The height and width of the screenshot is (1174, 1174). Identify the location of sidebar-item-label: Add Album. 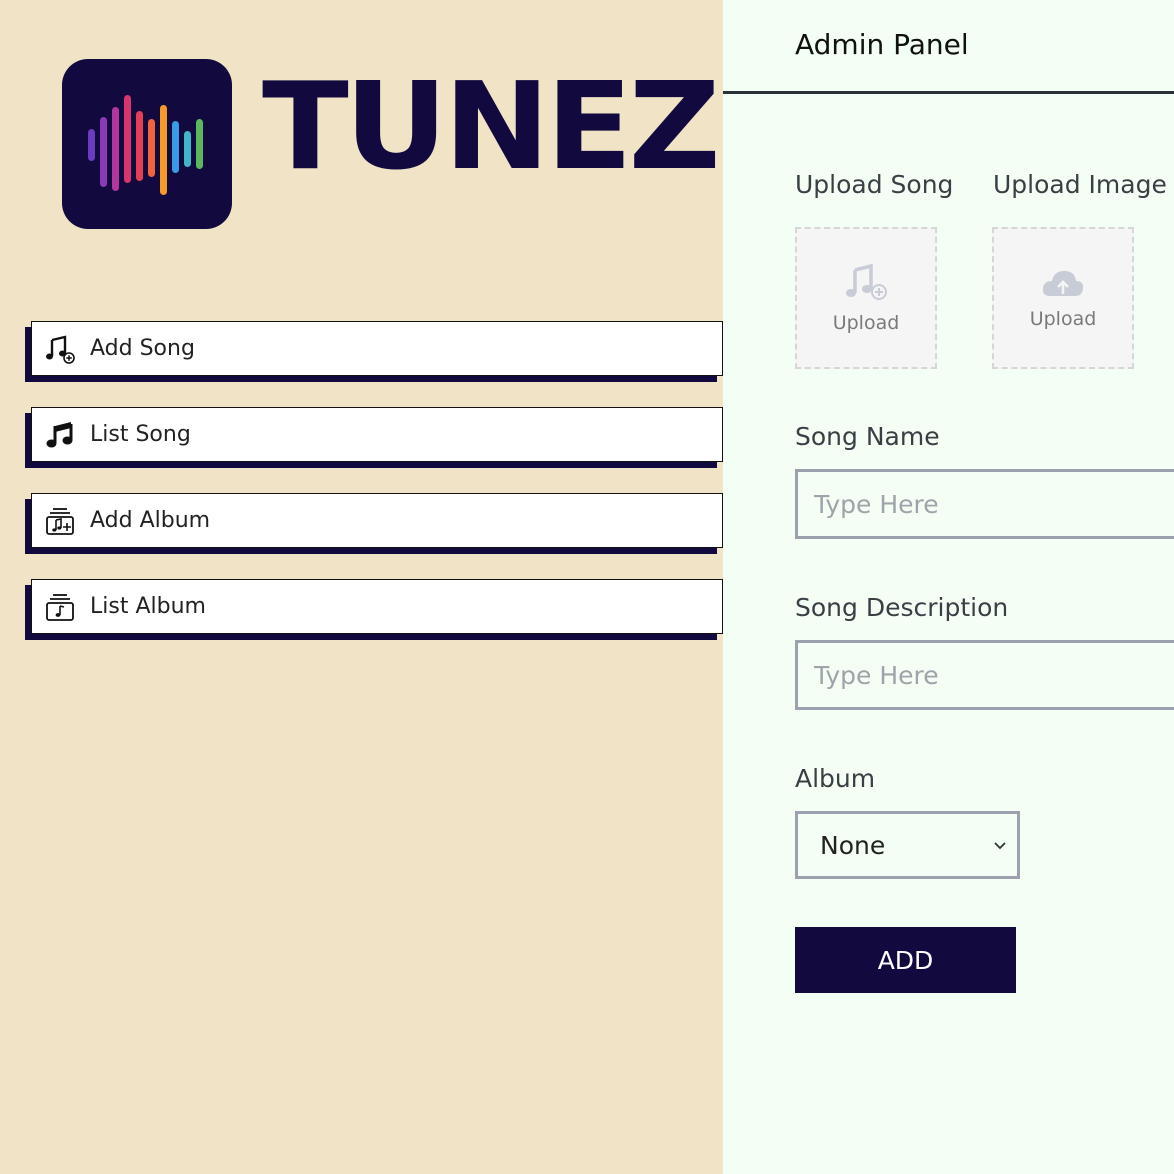
(150, 520).